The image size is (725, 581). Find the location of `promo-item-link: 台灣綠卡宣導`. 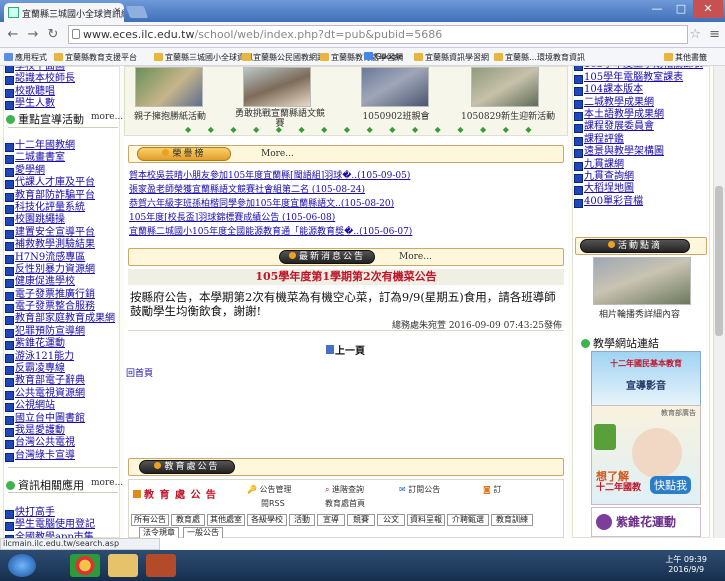

promo-item-link: 台灣綠卡宣導 is located at coordinates (45, 455).